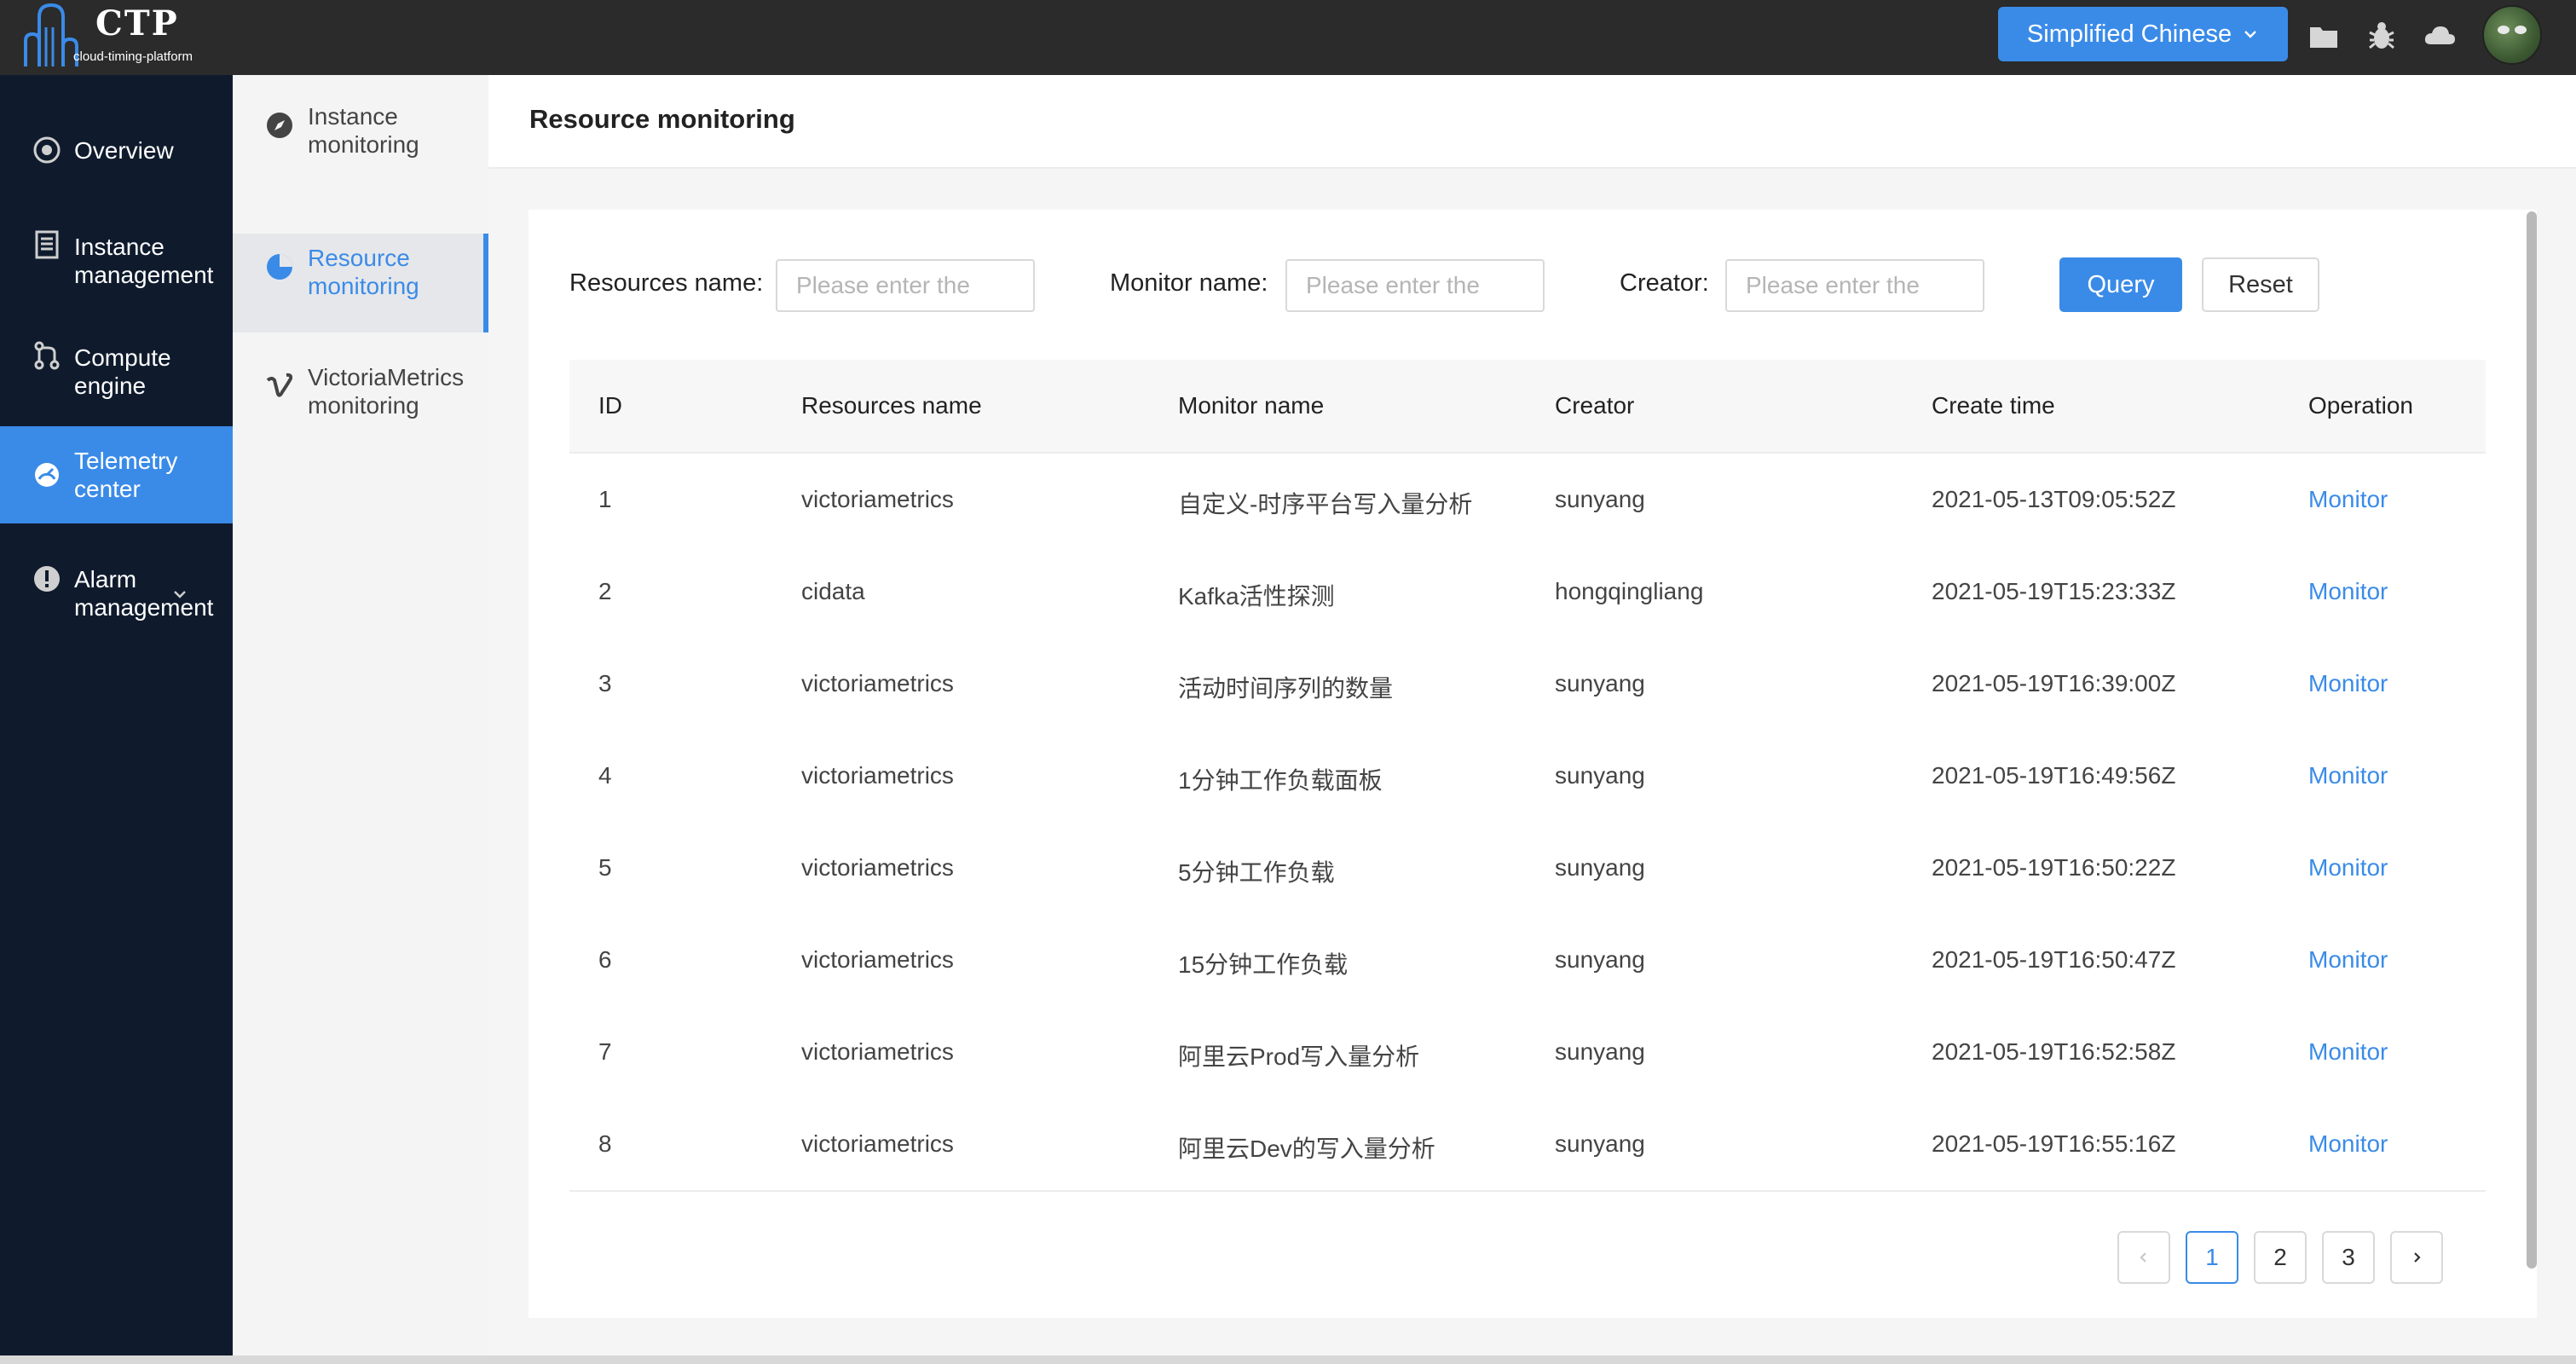  Describe the element at coordinates (610, 406) in the screenshot. I see `column-header-id: ID` at that location.